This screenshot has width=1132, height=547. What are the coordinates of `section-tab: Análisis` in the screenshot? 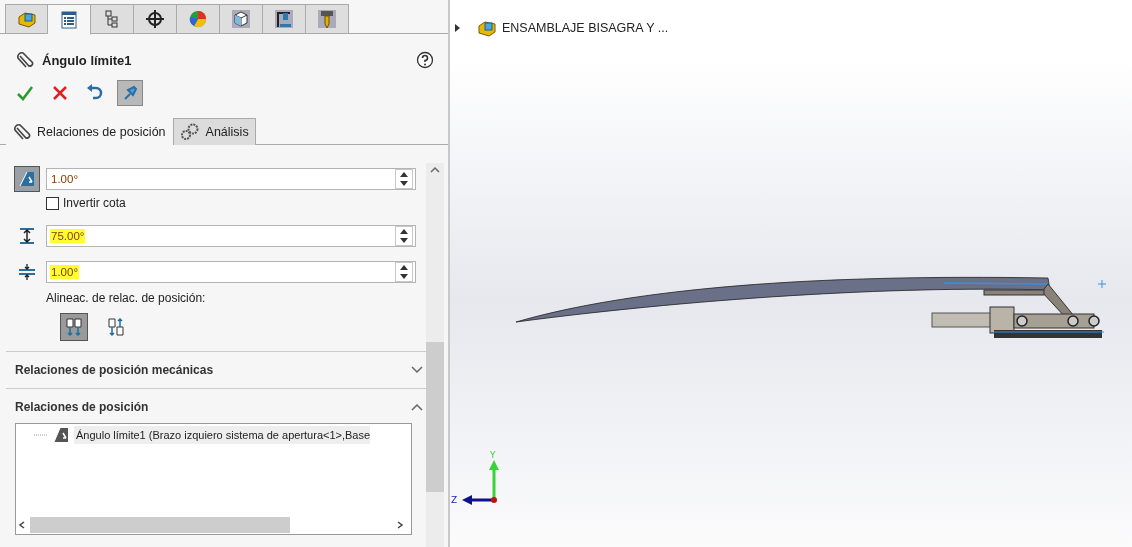 It's located at (214, 131).